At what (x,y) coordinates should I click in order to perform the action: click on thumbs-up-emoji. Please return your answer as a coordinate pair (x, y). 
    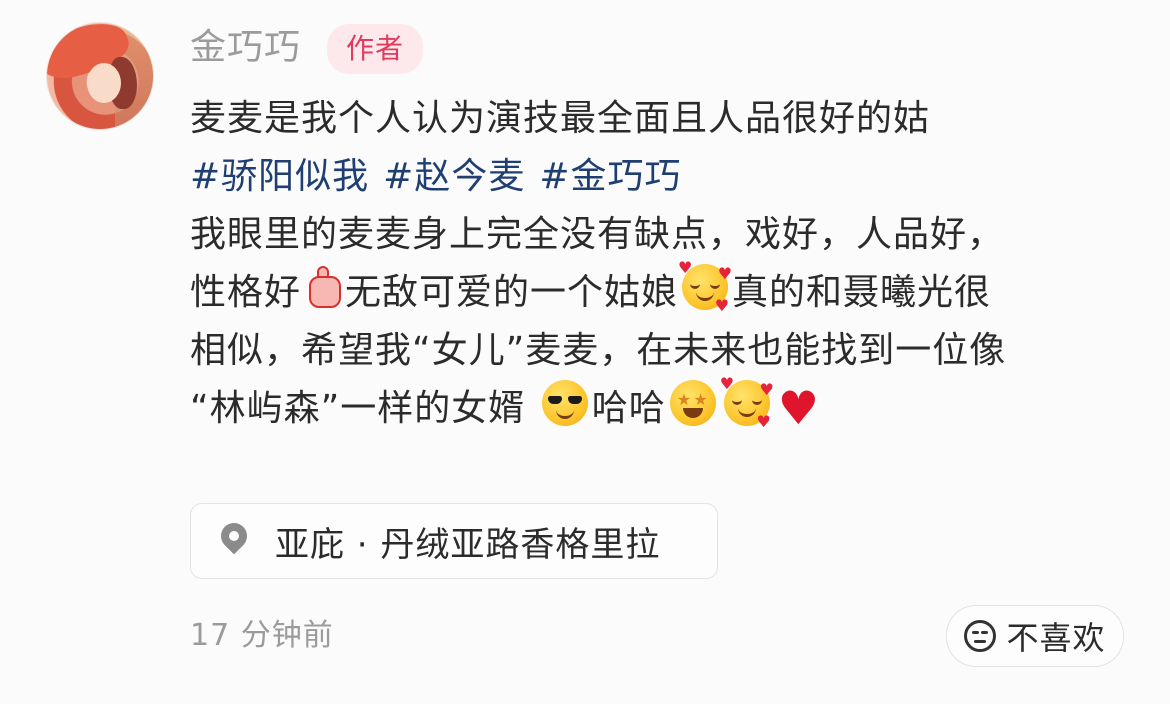
    Looking at the image, I should click on (323, 287).